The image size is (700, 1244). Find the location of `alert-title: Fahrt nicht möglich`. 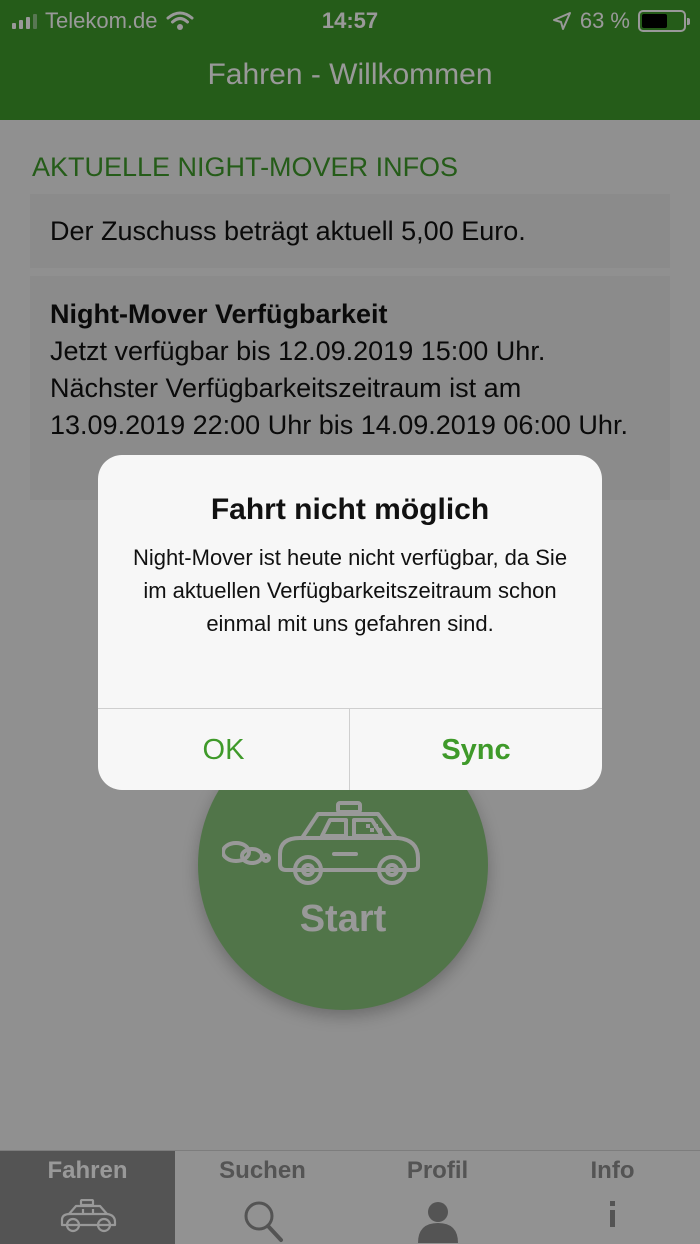

alert-title: Fahrt nicht möglich is located at coordinates (350, 509).